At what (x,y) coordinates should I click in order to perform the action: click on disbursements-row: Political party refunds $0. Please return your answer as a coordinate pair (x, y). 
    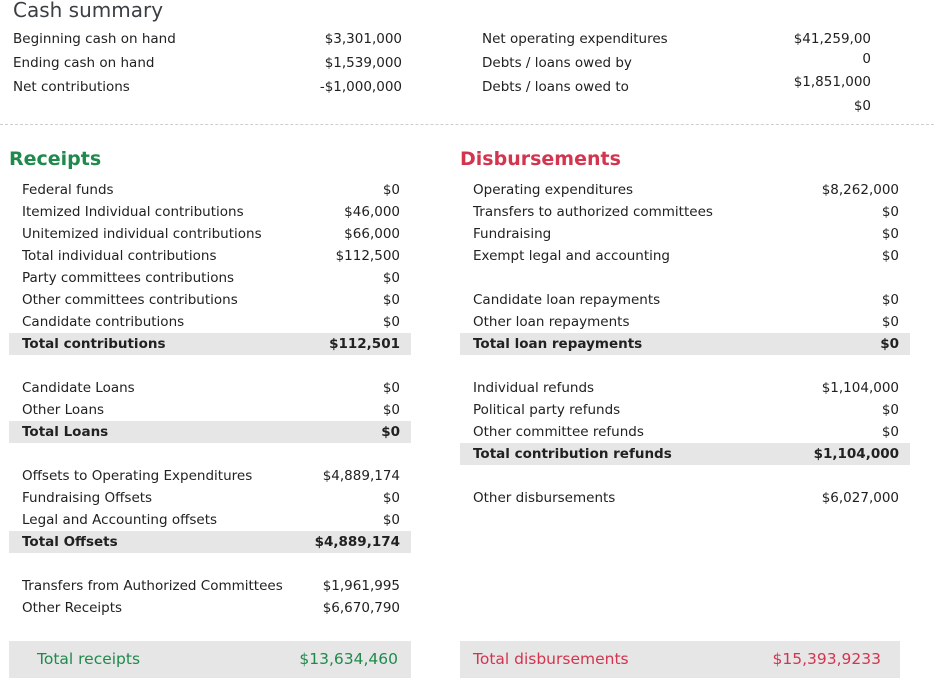
    Looking at the image, I should click on (685, 410).